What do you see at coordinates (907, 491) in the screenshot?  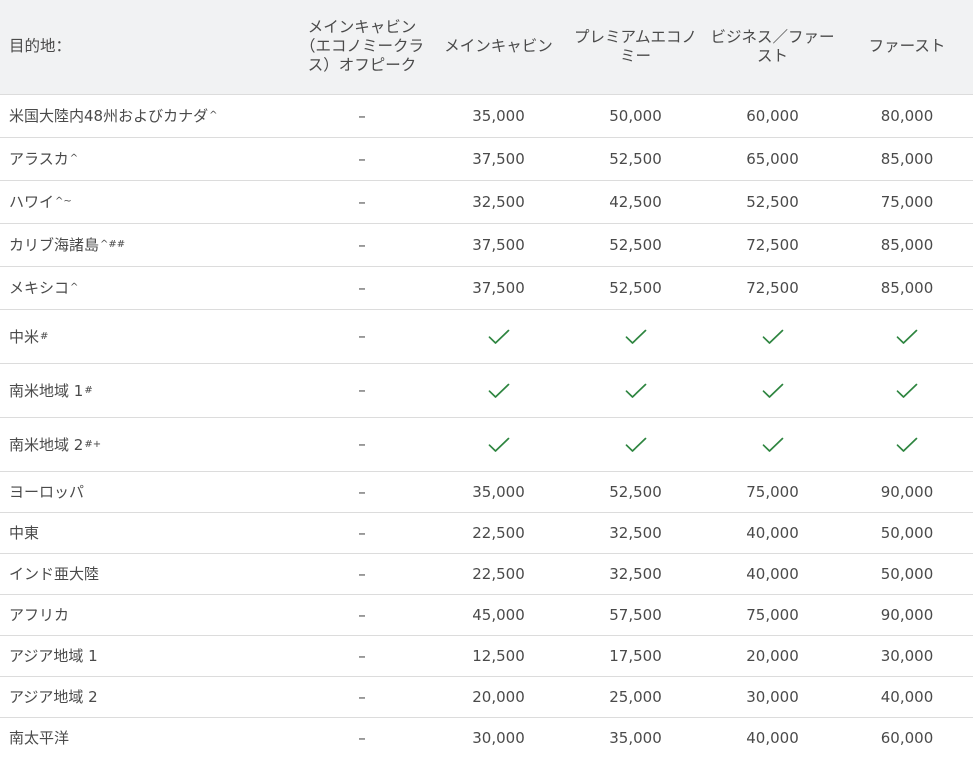 I see `first-cell: 90,000` at bounding box center [907, 491].